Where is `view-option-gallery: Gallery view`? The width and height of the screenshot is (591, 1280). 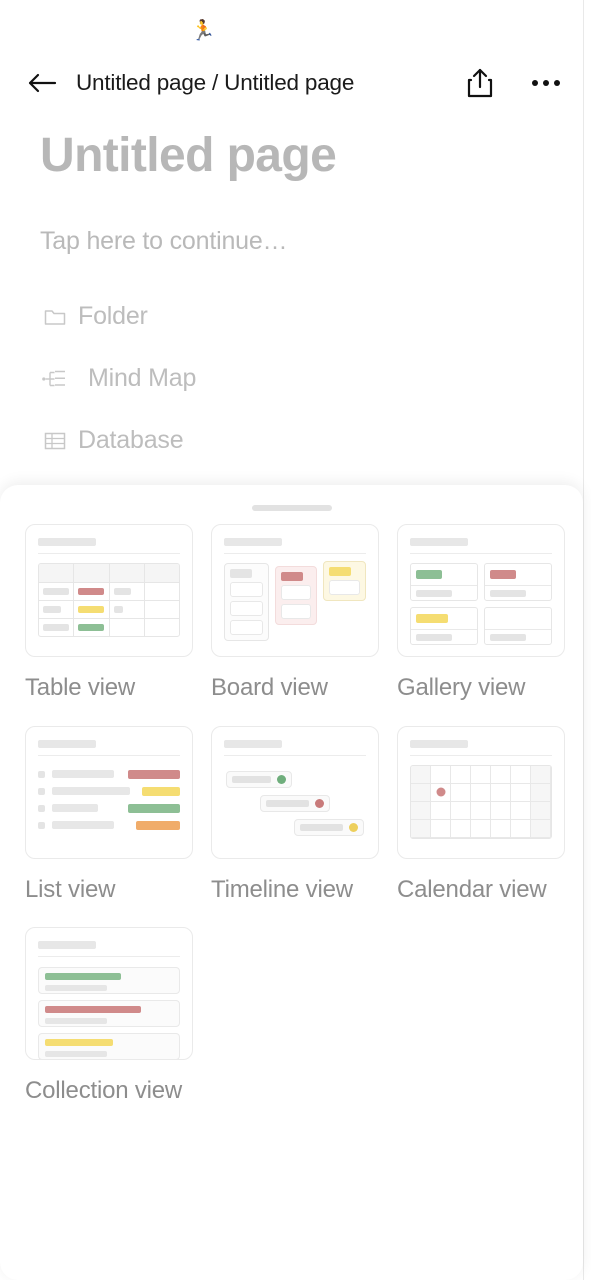
view-option-gallery: Gallery view is located at coordinates (490, 614).